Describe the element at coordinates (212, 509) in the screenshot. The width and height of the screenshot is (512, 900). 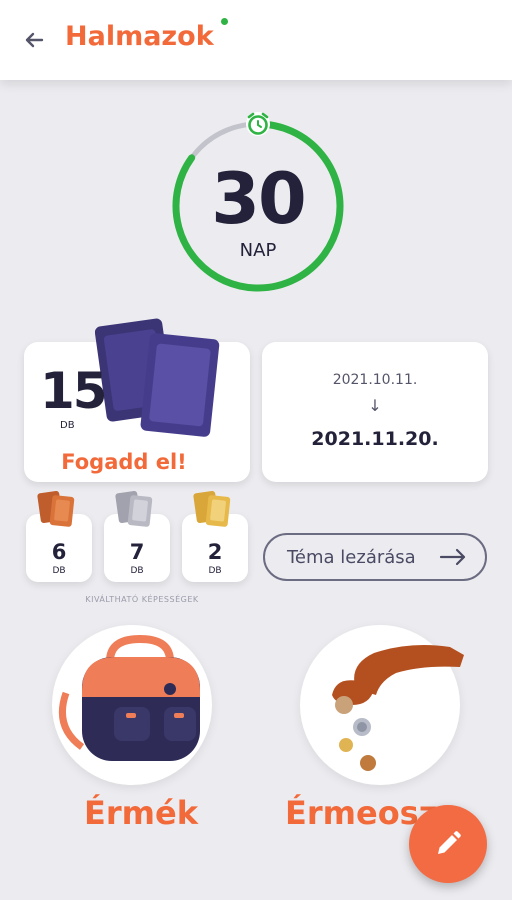
I see `gold-cards-icon` at that location.